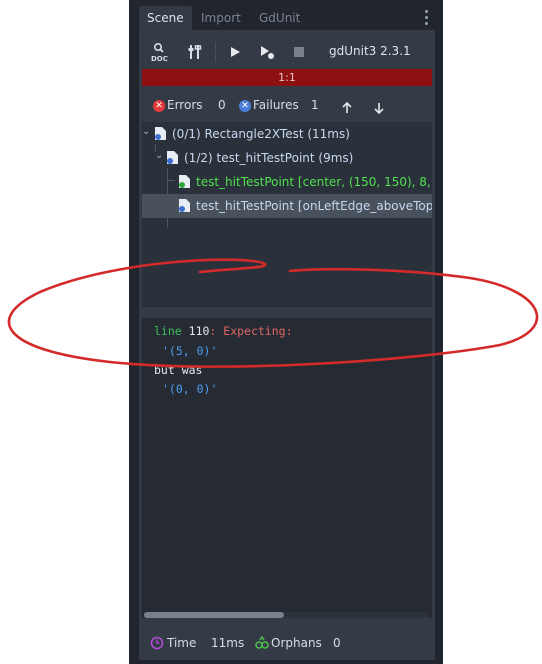 This screenshot has height=664, width=542. What do you see at coordinates (269, 158) in the screenshot?
I see `tree-row-label: (1/2) test_hitTestPoint (9ms)` at bounding box center [269, 158].